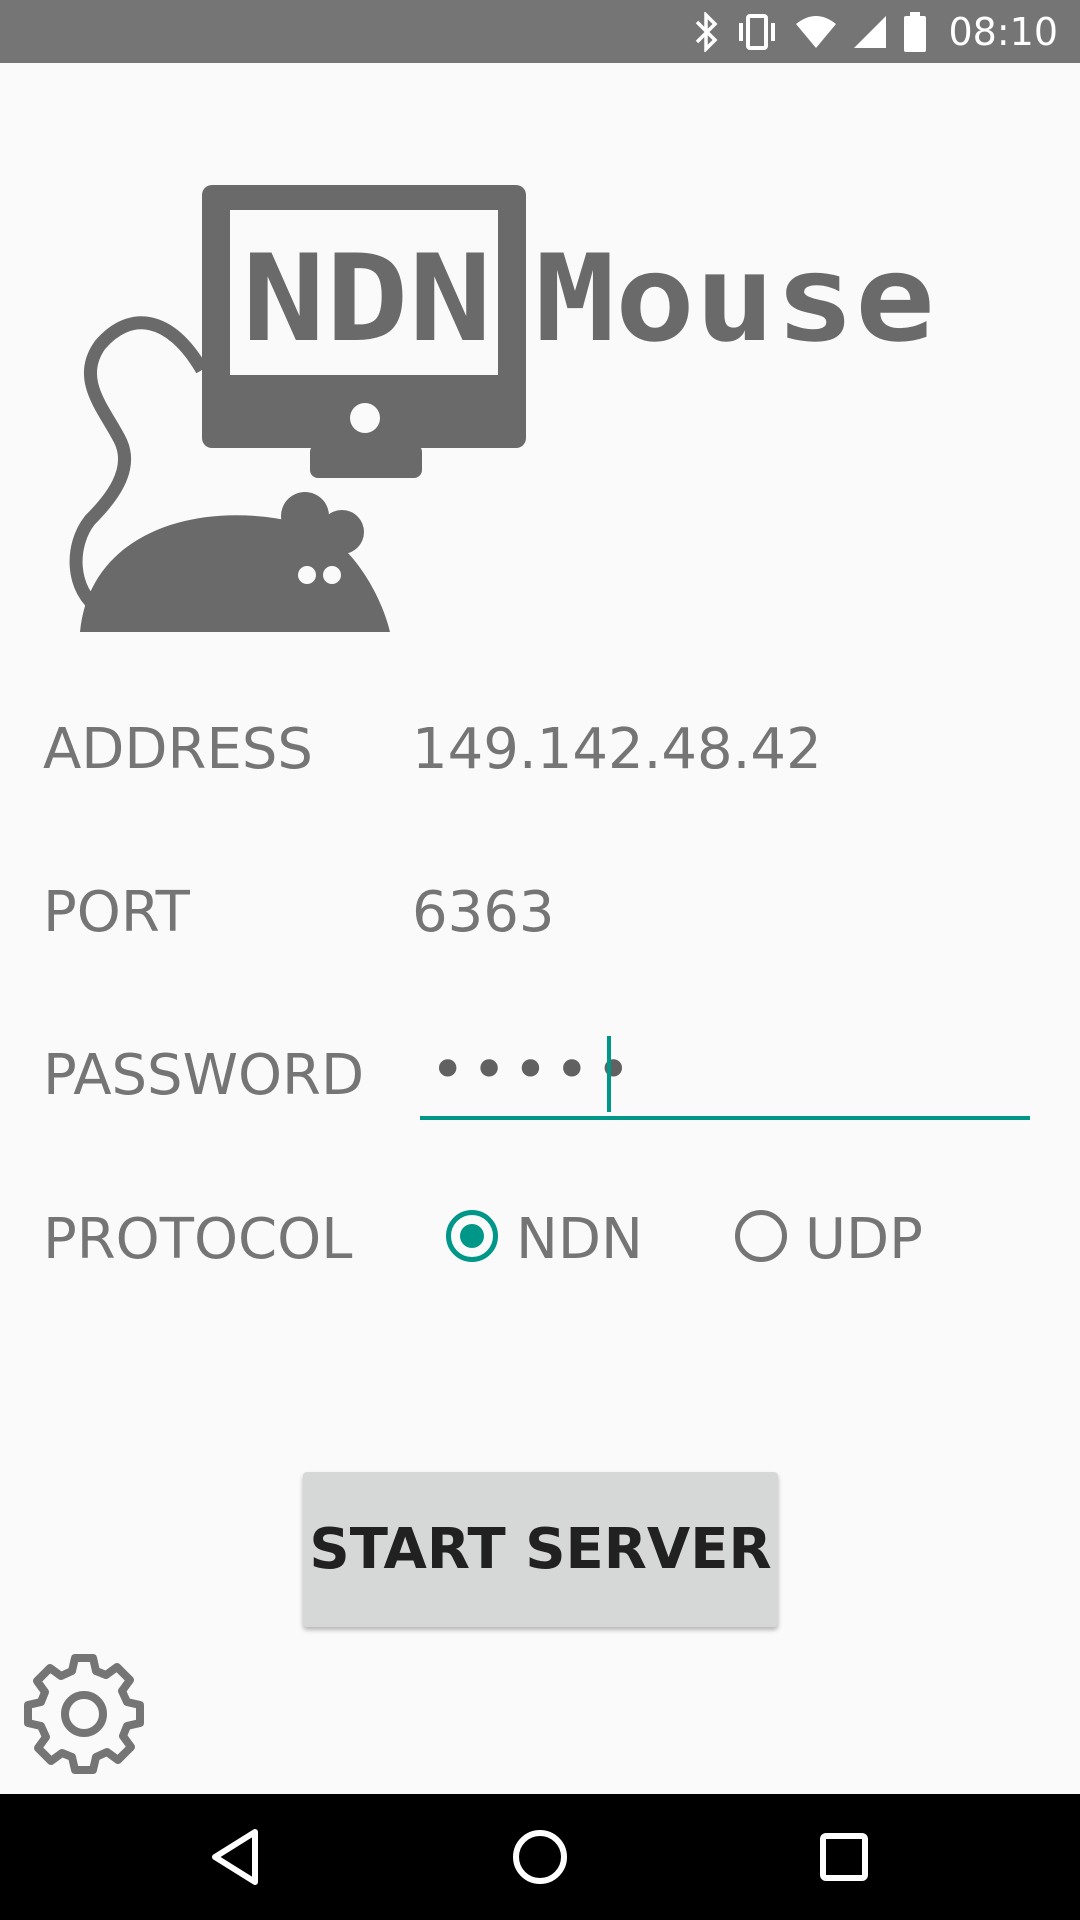 The height and width of the screenshot is (1920, 1080). Describe the element at coordinates (236, 1857) in the screenshot. I see `back-icon` at that location.